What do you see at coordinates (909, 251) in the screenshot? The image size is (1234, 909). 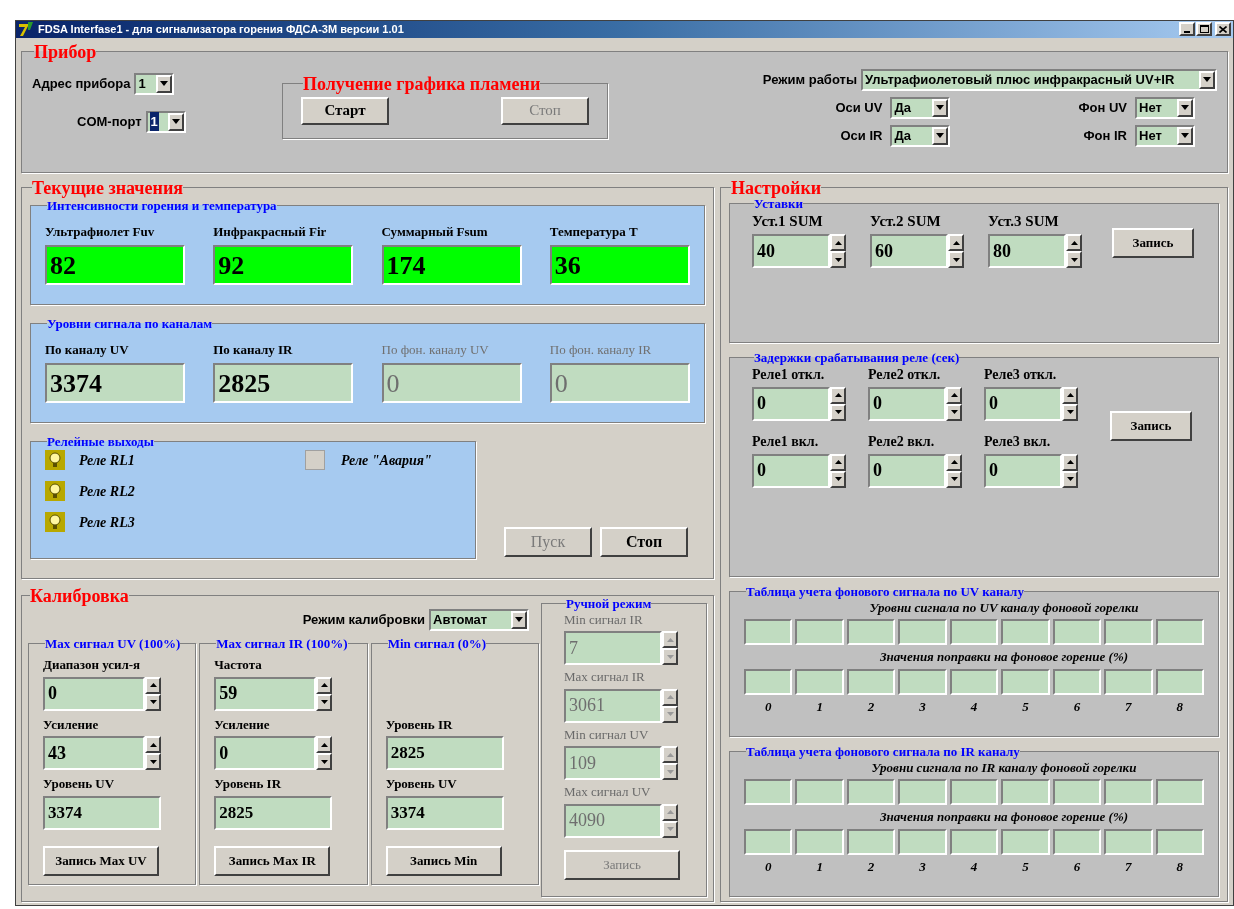 I see `input-field: 60` at bounding box center [909, 251].